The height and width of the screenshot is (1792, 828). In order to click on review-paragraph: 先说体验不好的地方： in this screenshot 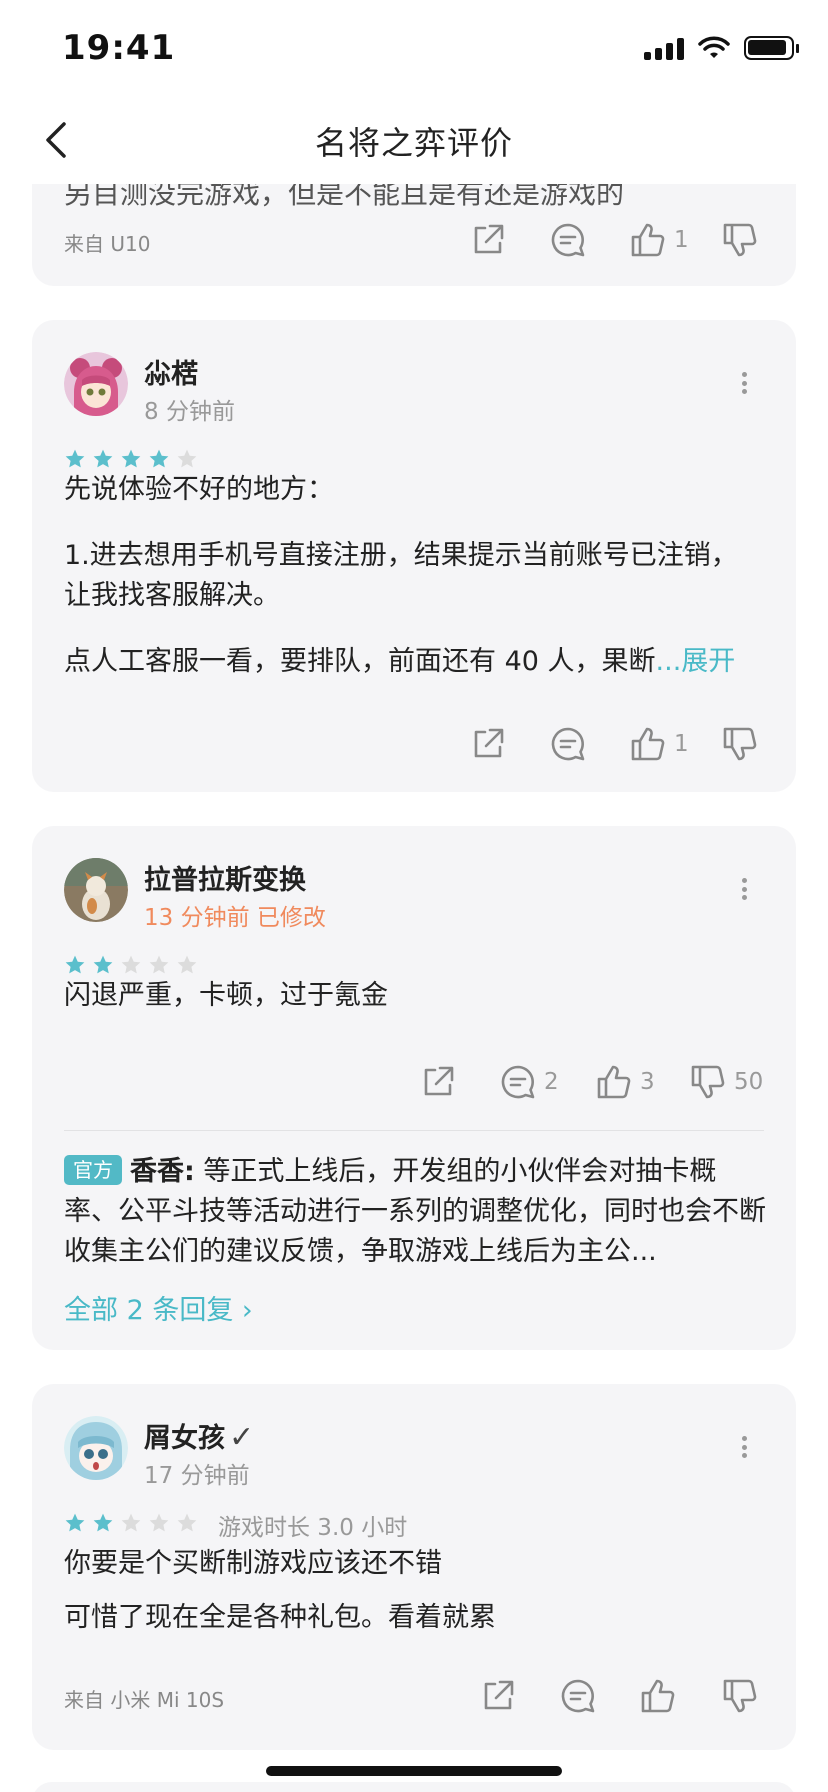, I will do `click(199, 489)`.